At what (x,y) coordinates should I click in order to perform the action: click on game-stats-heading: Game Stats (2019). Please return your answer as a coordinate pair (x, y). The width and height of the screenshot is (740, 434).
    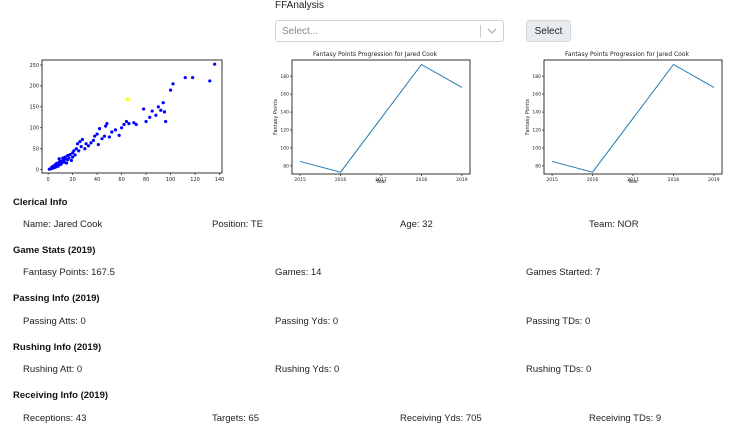
    Looking at the image, I should click on (54, 250).